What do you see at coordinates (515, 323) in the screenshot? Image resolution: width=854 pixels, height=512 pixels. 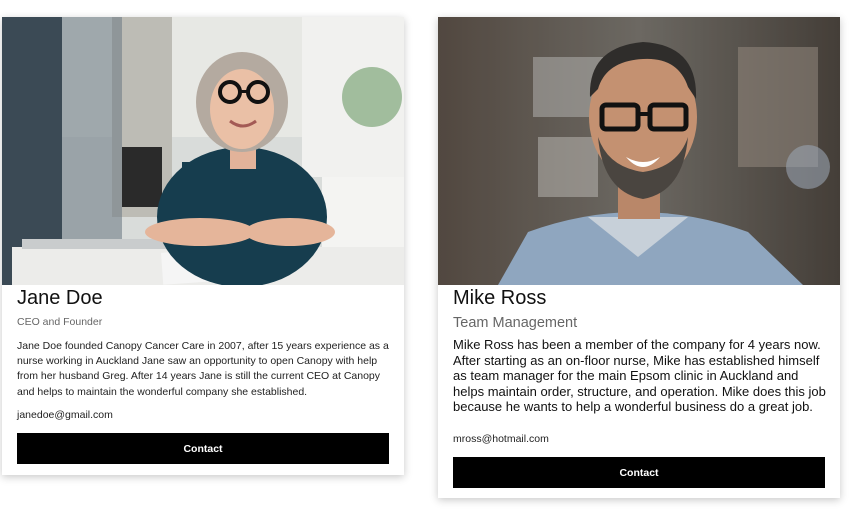 I see `member-role: Team Management` at bounding box center [515, 323].